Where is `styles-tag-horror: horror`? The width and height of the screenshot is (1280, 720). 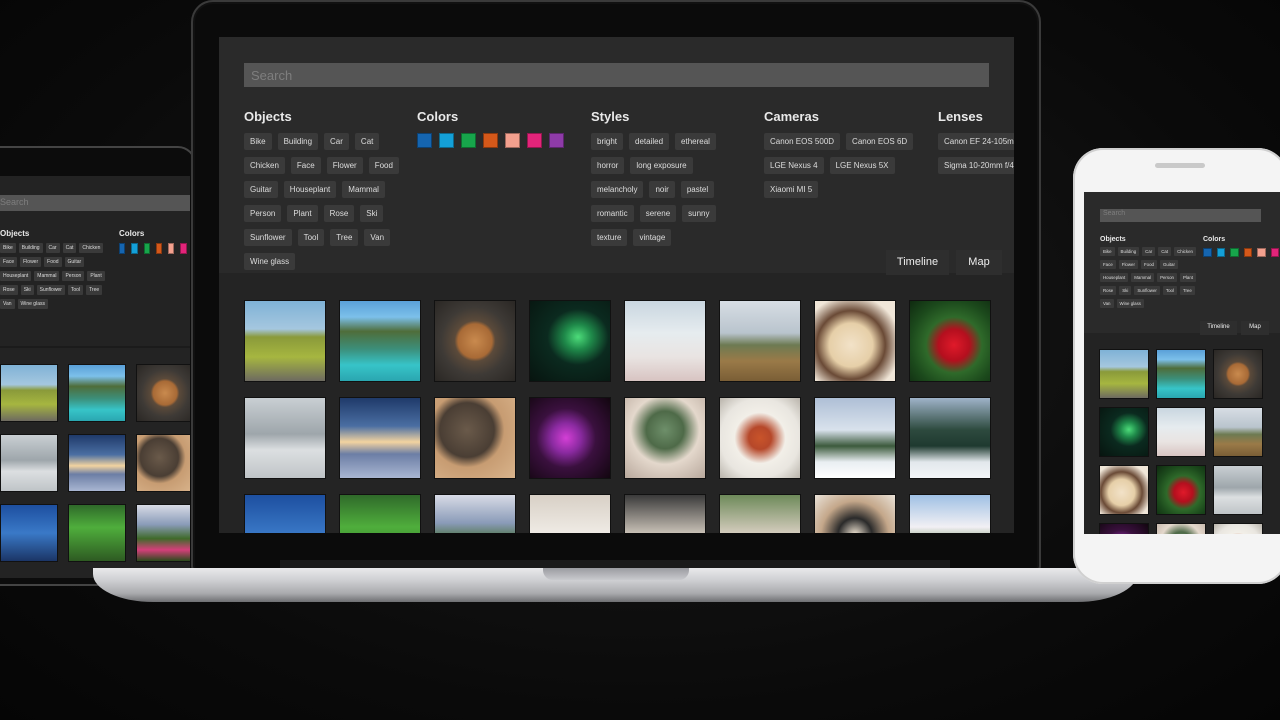
styles-tag-horror: horror is located at coordinates (608, 165).